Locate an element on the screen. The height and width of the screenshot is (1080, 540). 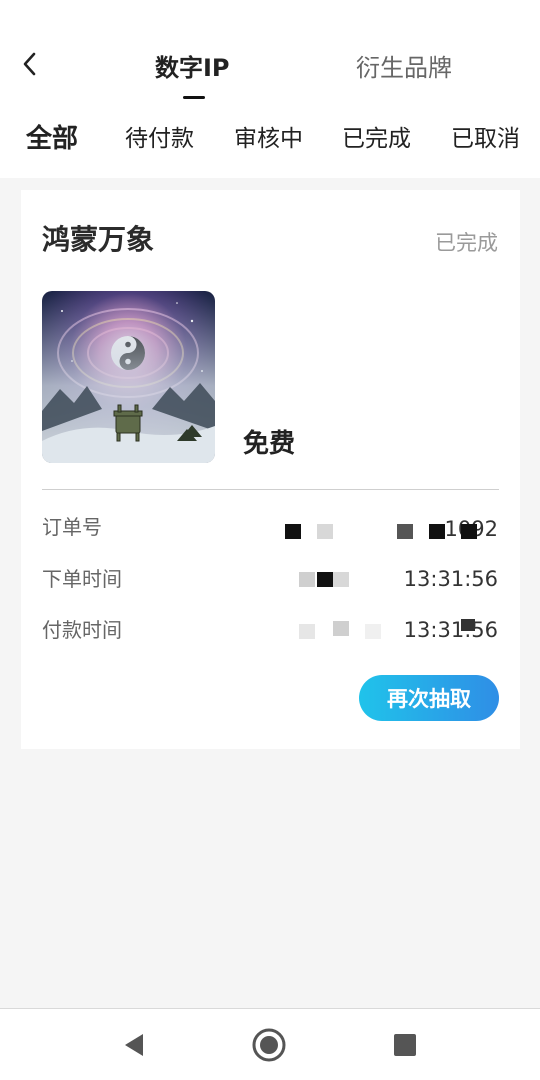
order-number-label: 订单号 is located at coordinates (72, 527).